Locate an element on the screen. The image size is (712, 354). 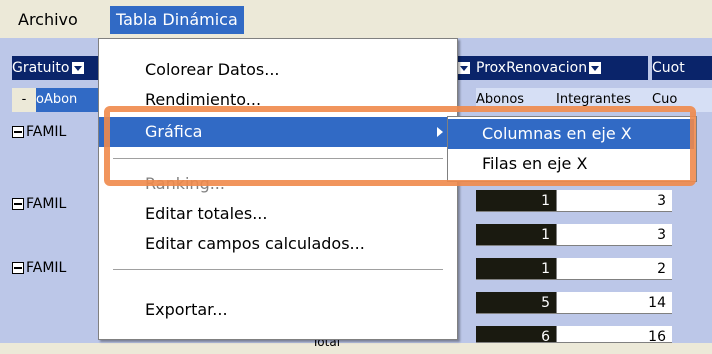
menu-bar: Archivo Tabla Dinámica is located at coordinates (356, 19).